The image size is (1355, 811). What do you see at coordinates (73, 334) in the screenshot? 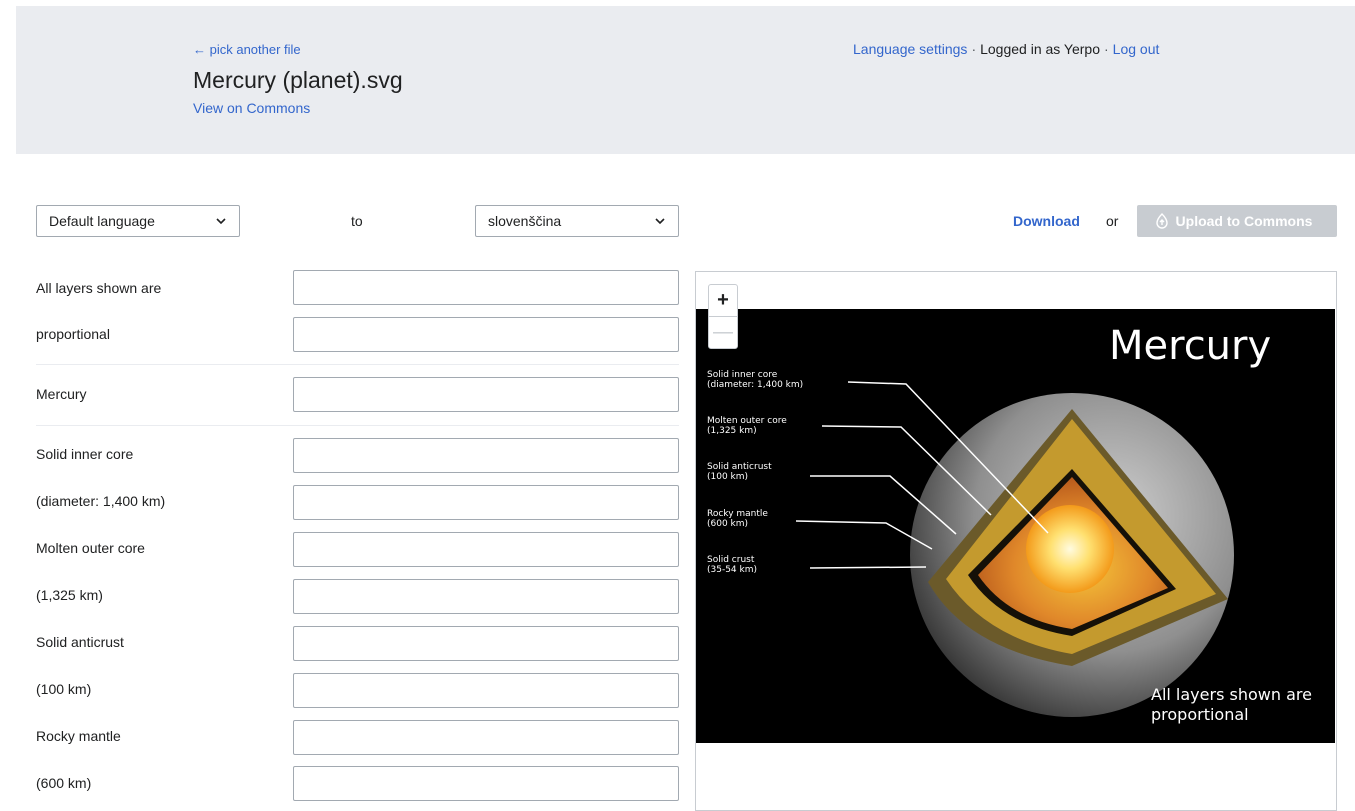
I see `row-label: proportional` at bounding box center [73, 334].